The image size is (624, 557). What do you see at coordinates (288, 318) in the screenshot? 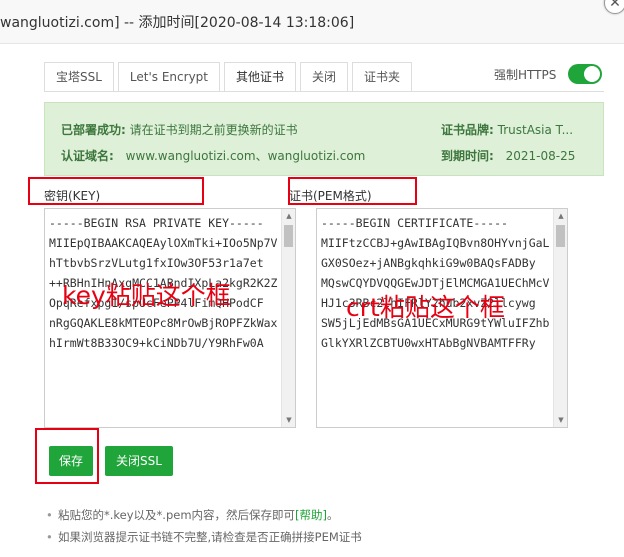
I see `key-scrollbar: ▲ ▼` at bounding box center [288, 318].